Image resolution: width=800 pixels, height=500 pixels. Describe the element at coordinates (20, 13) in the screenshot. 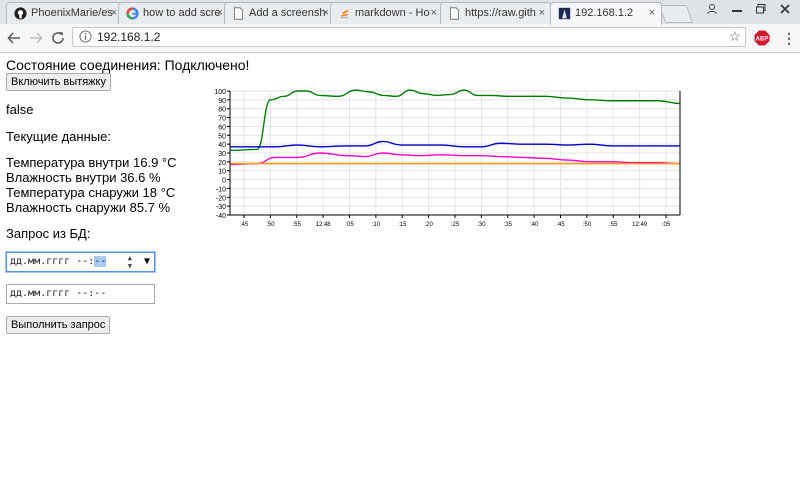

I see `github-icon` at that location.